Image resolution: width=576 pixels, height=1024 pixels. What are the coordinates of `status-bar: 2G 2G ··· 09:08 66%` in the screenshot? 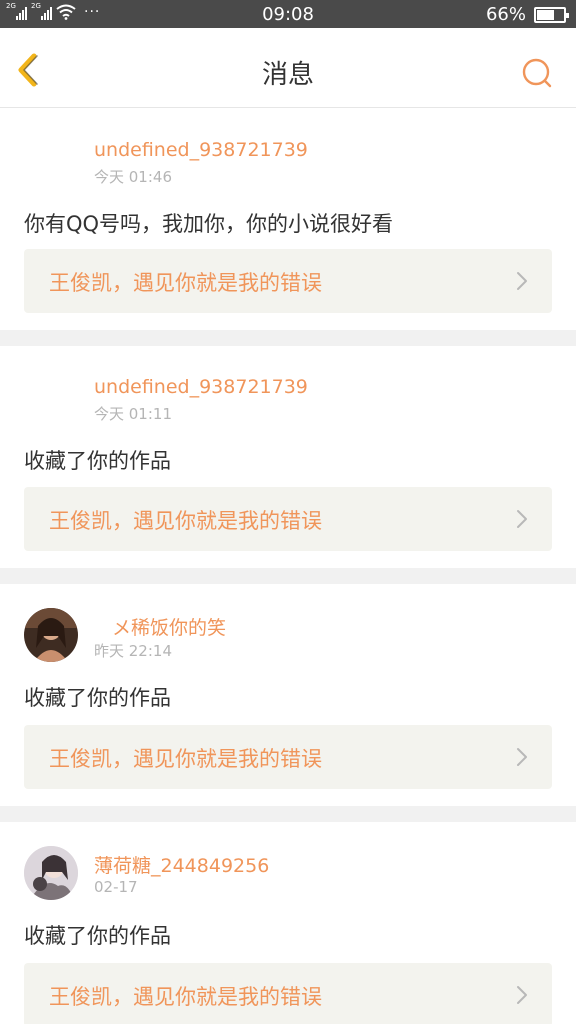 It's located at (288, 14).